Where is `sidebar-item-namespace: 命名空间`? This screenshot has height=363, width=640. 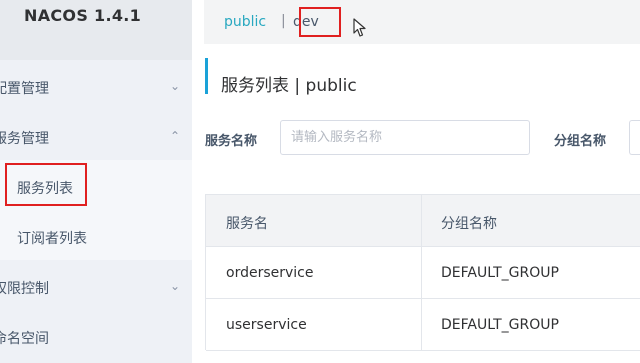 sidebar-item-namespace: 命名空间 is located at coordinates (96, 337).